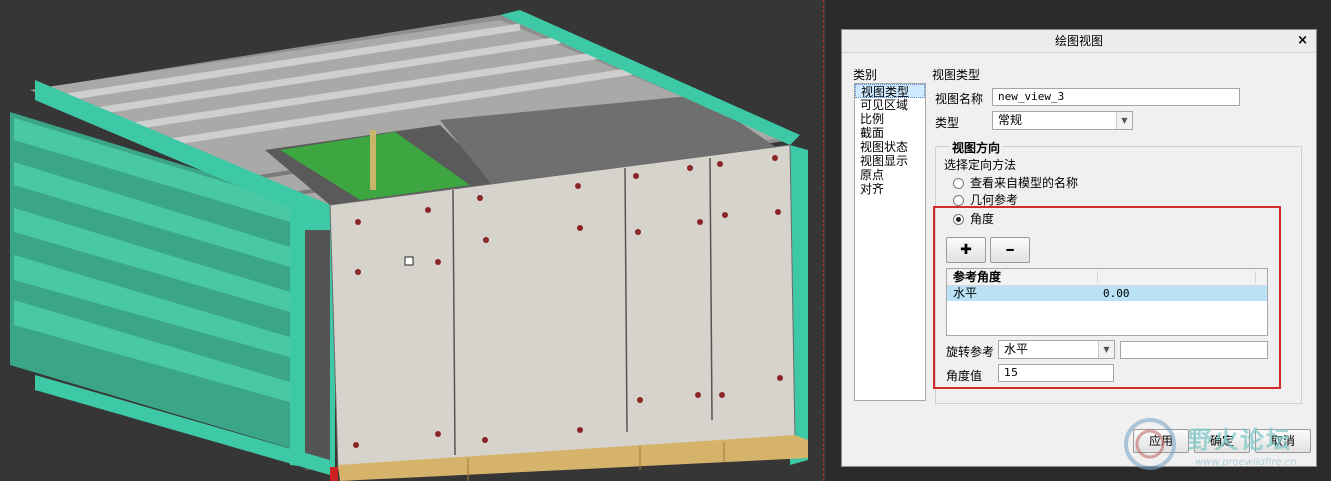 The height and width of the screenshot is (481, 1331). Describe the element at coordinates (890, 175) in the screenshot. I see `category-item-origin: 原点` at that location.